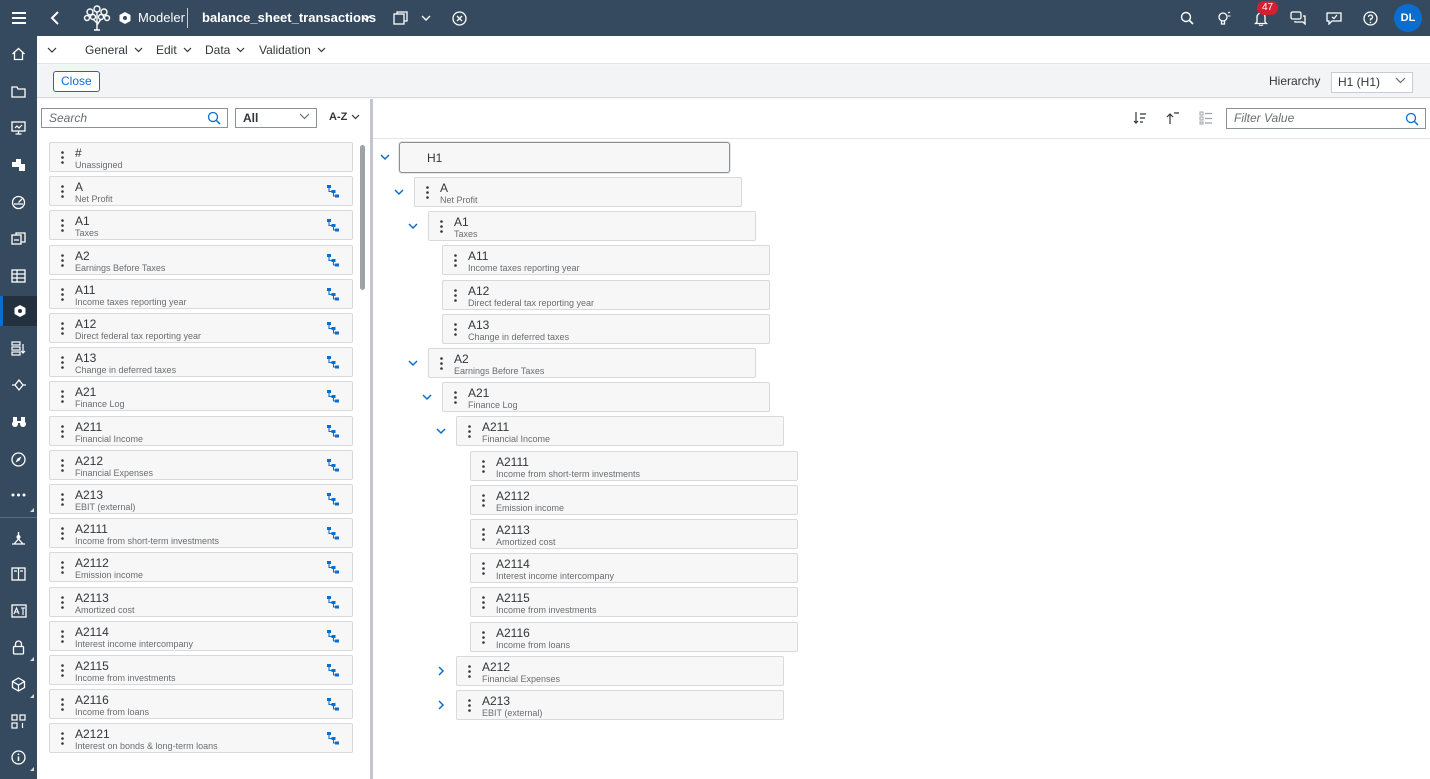 This screenshot has height=779, width=1430. What do you see at coordinates (201, 499) in the screenshot?
I see `list-item: A213 EBIT (external)` at bounding box center [201, 499].